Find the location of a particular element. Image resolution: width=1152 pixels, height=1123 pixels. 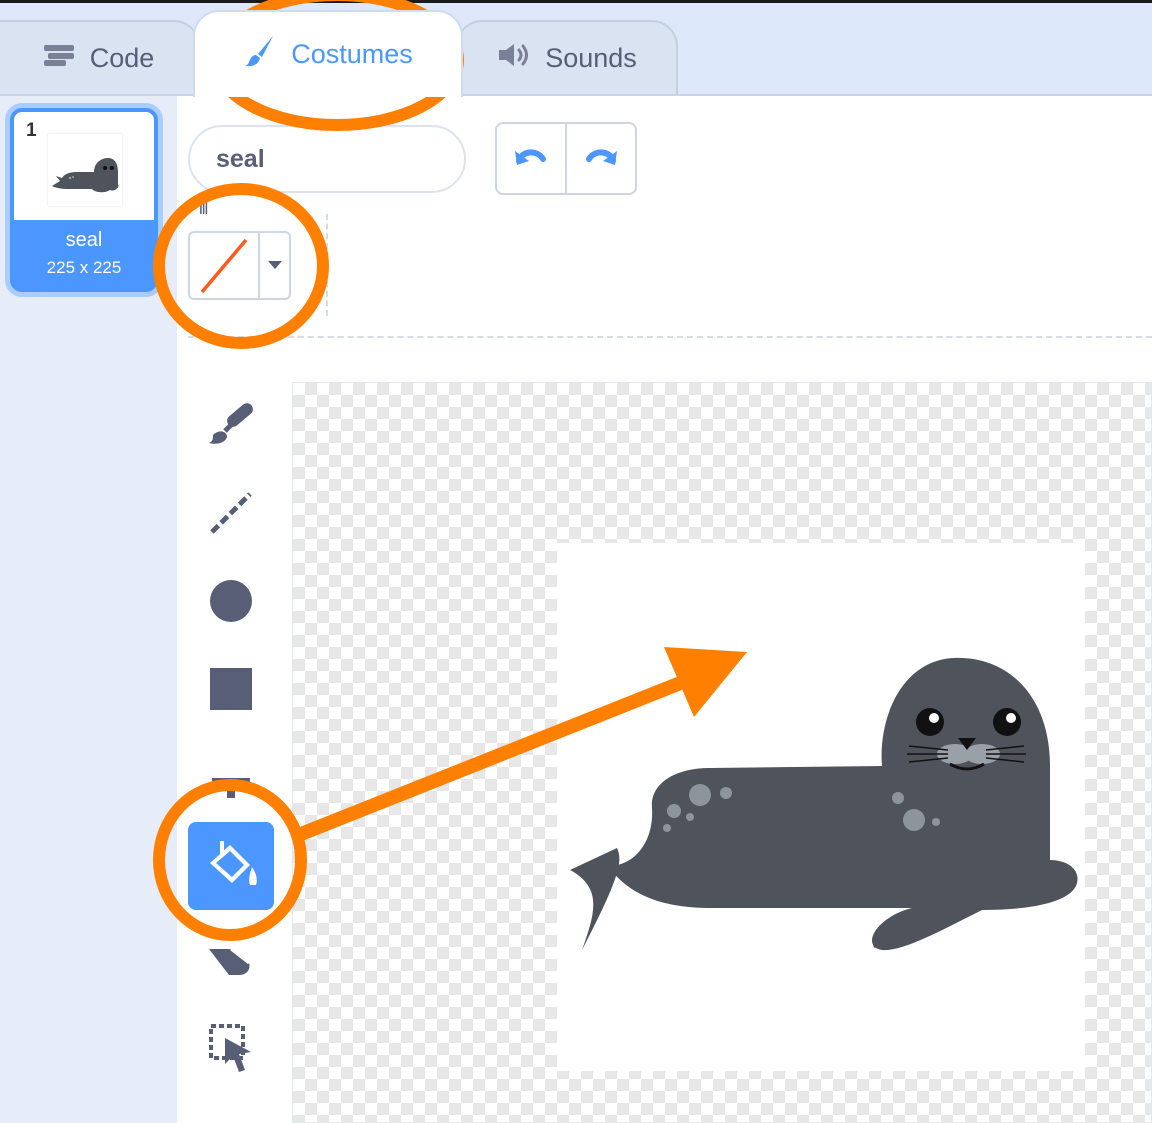

eraser-icon is located at coordinates (231, 955).